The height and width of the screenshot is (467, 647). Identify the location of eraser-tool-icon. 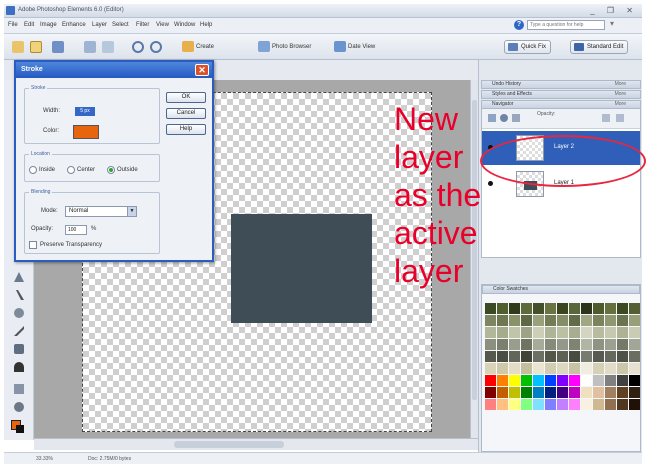
(19, 313).